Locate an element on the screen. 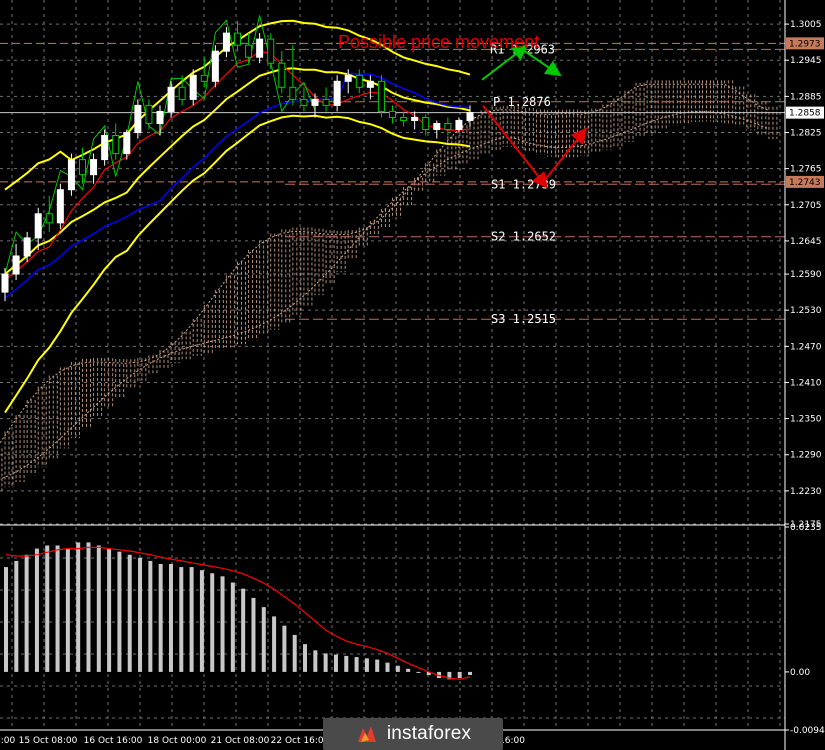  price-tick-label: 1.2350 is located at coordinates (806, 420).